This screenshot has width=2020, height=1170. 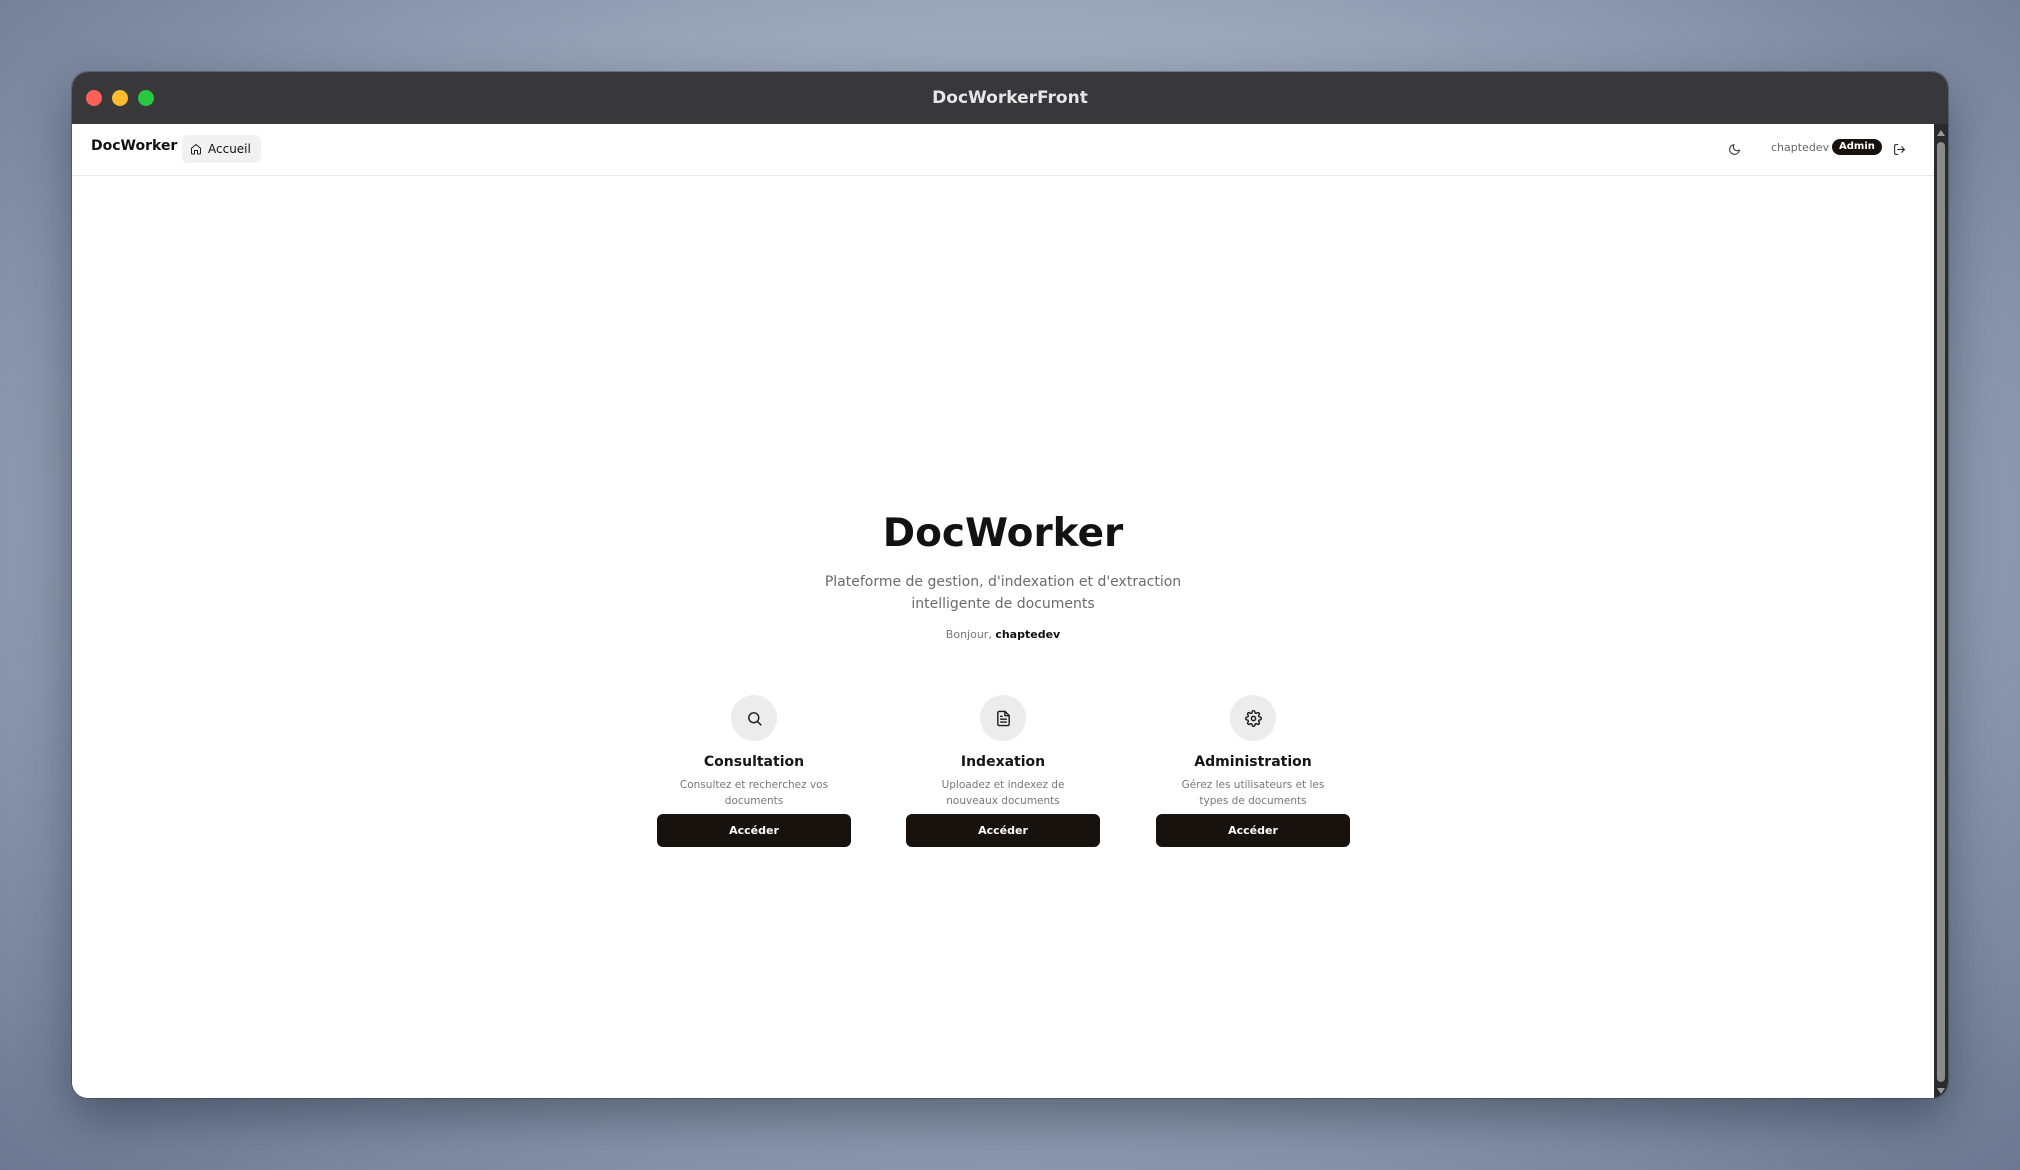 I want to click on consultation-icon-circle, so click(x=754, y=718).